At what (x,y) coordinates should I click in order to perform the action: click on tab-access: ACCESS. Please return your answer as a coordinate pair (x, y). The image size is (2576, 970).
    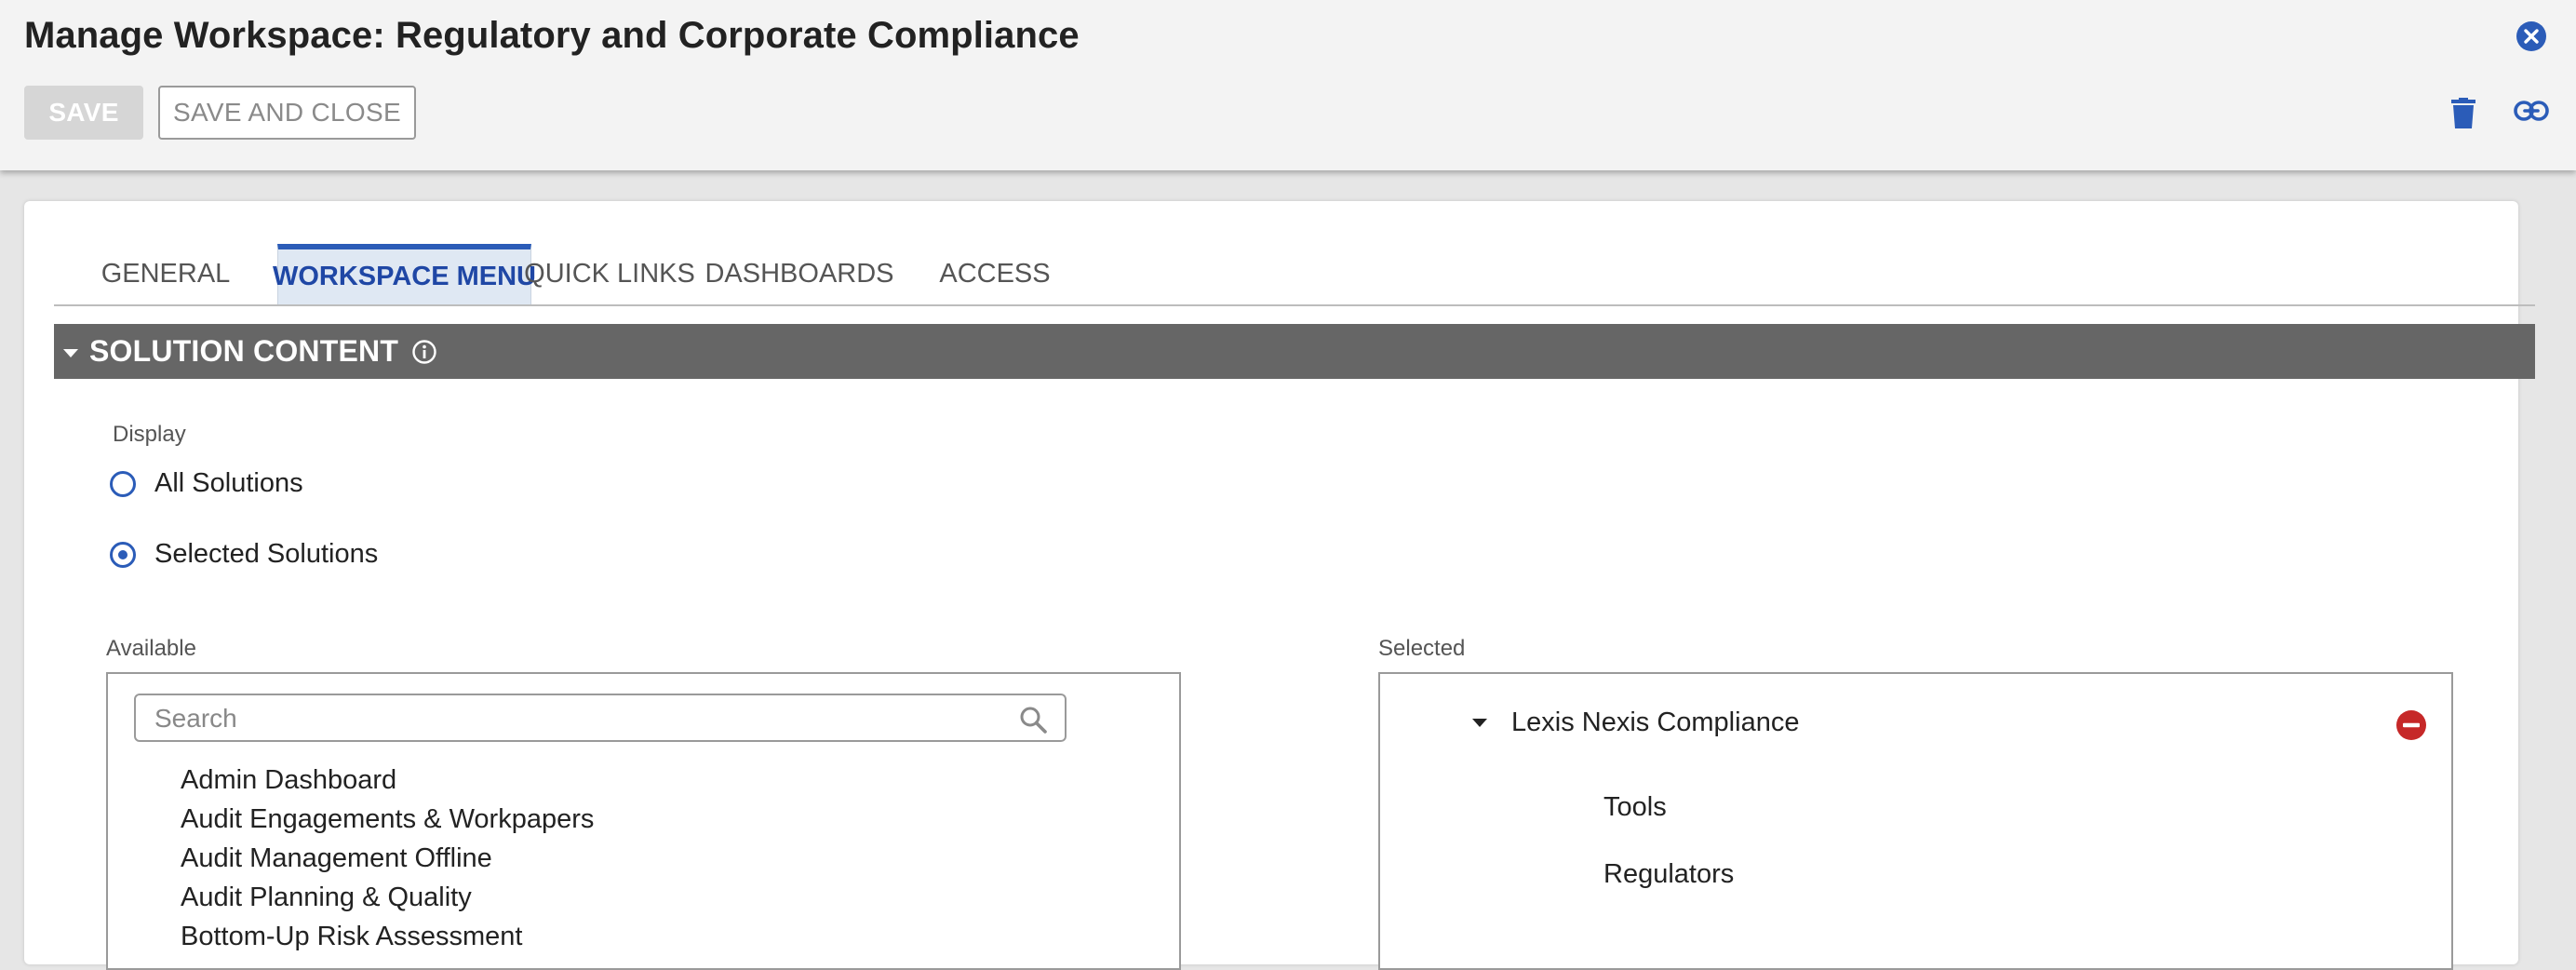
    Looking at the image, I should click on (995, 274).